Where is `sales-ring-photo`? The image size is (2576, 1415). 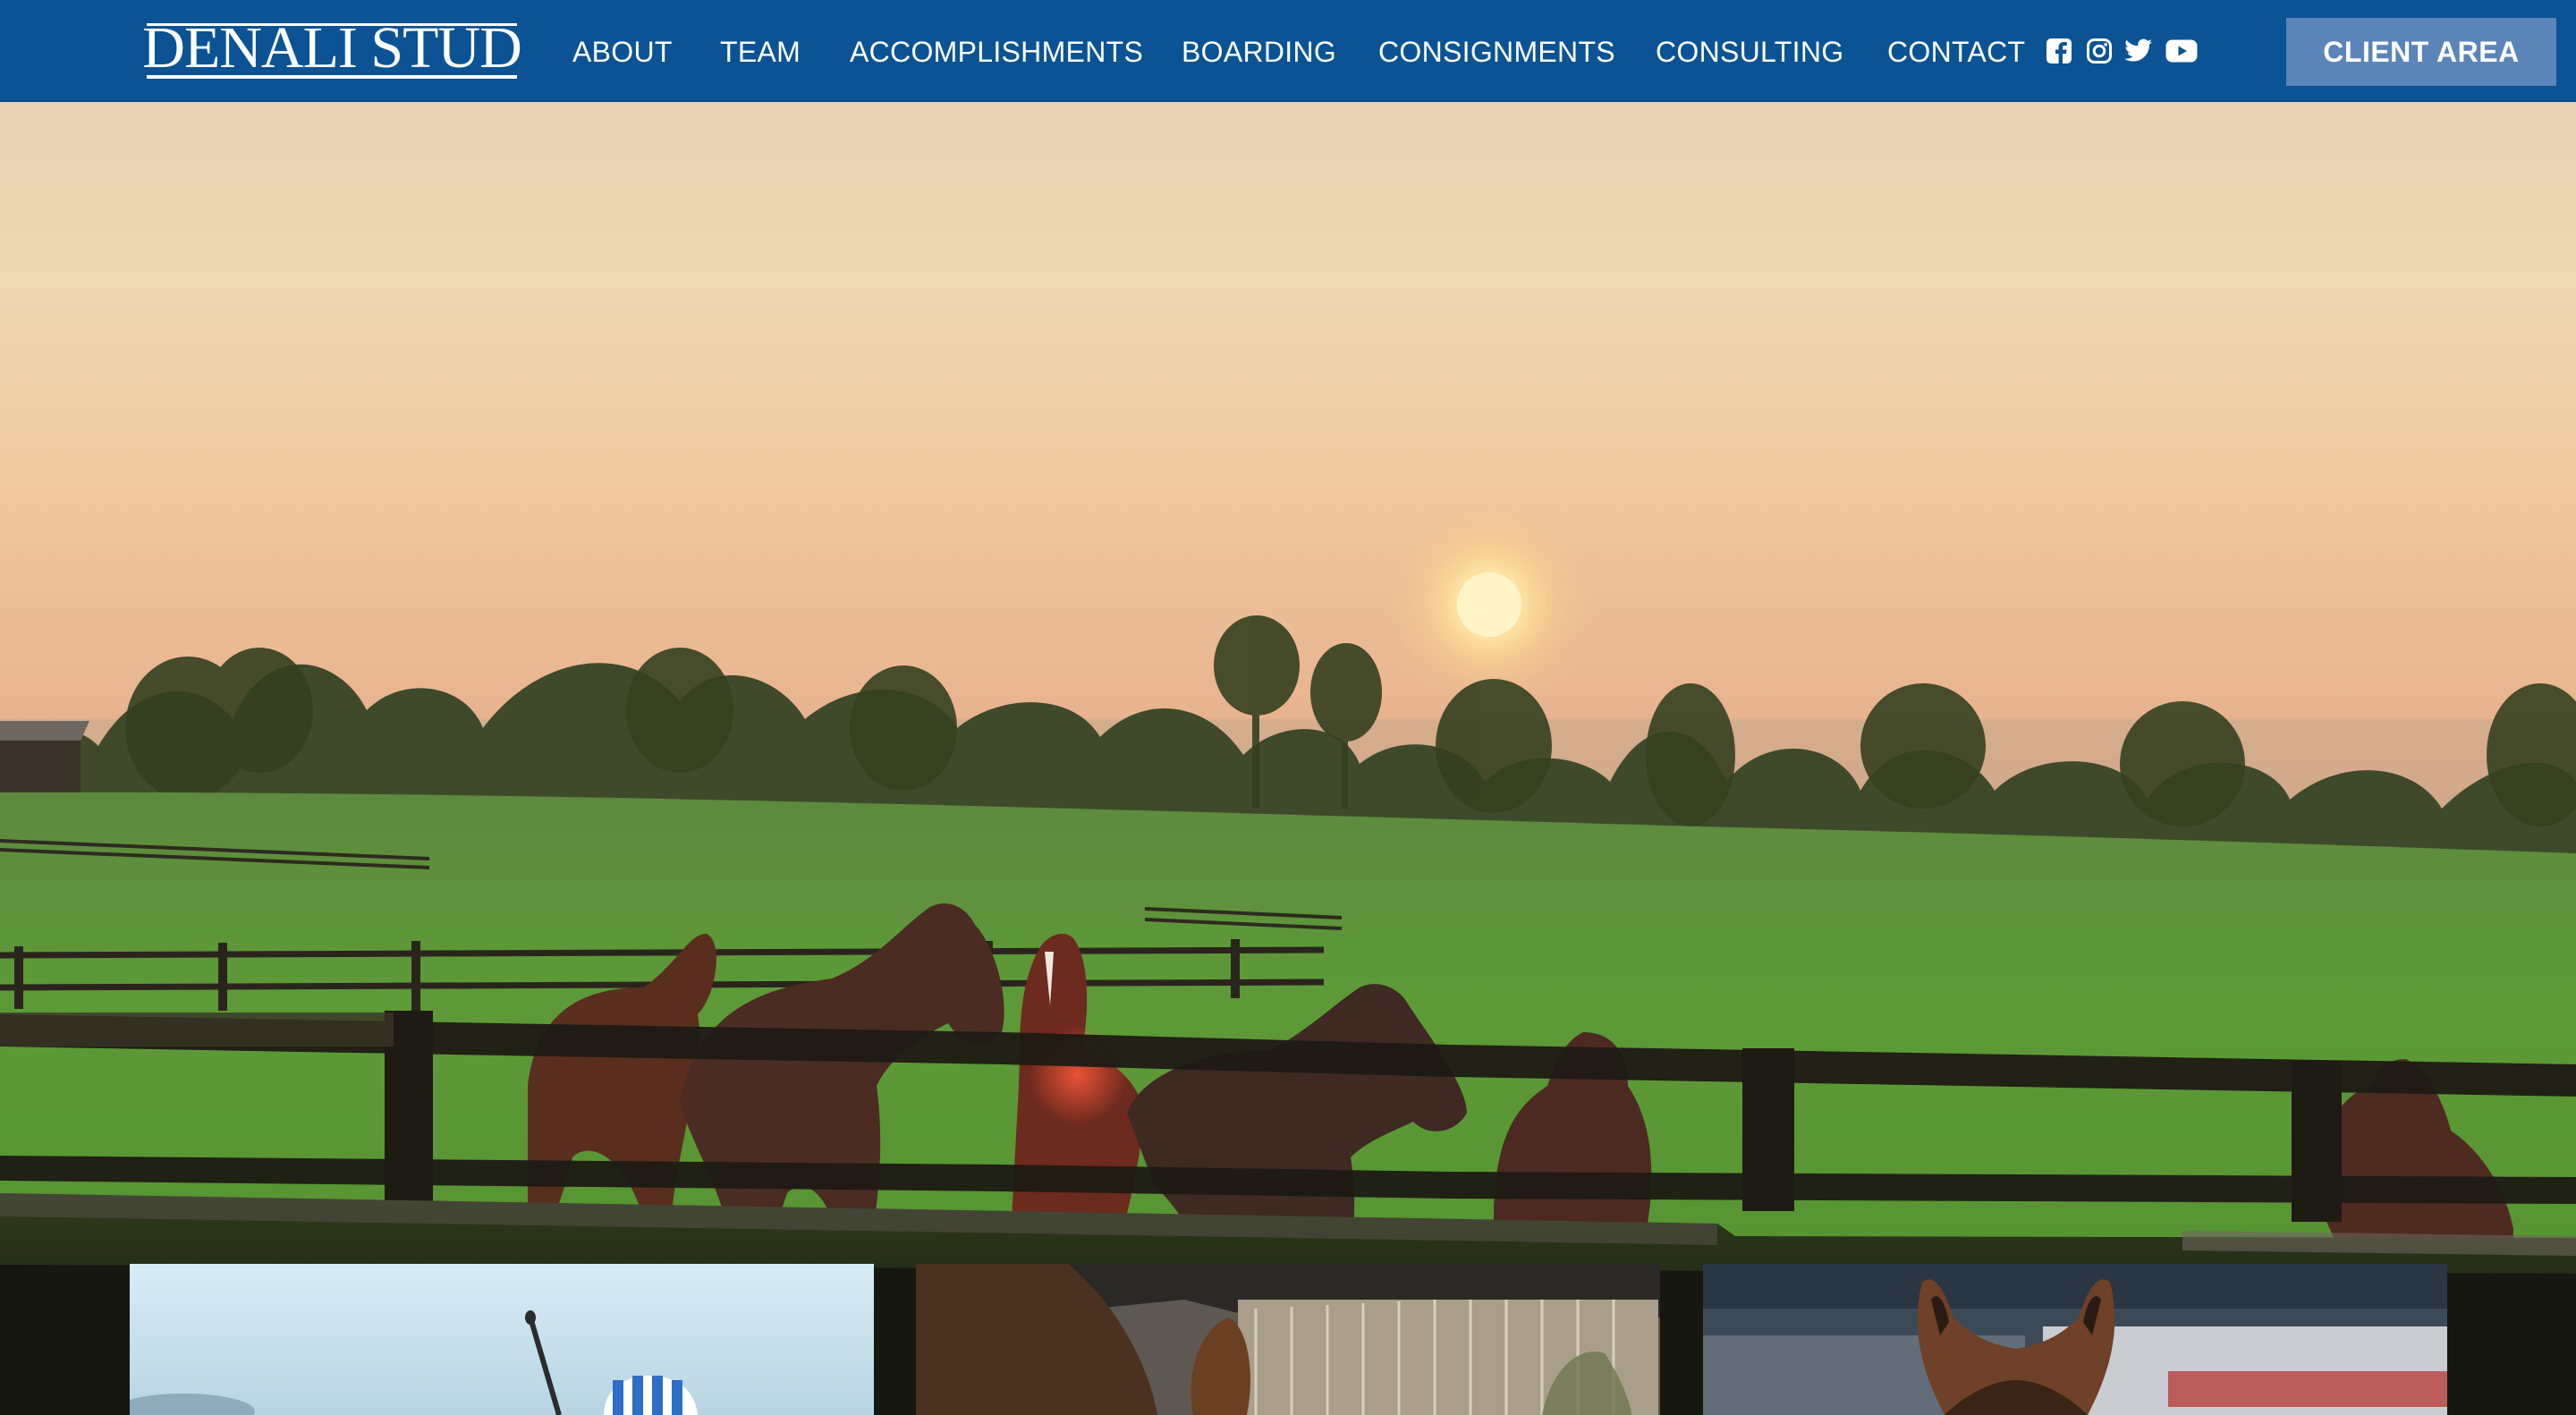 sales-ring-photo is located at coordinates (1288, 1340).